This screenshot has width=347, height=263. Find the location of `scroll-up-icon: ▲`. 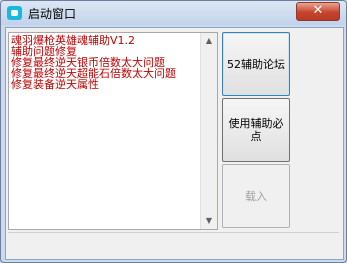

scroll-up-icon: ▲ is located at coordinates (209, 41).